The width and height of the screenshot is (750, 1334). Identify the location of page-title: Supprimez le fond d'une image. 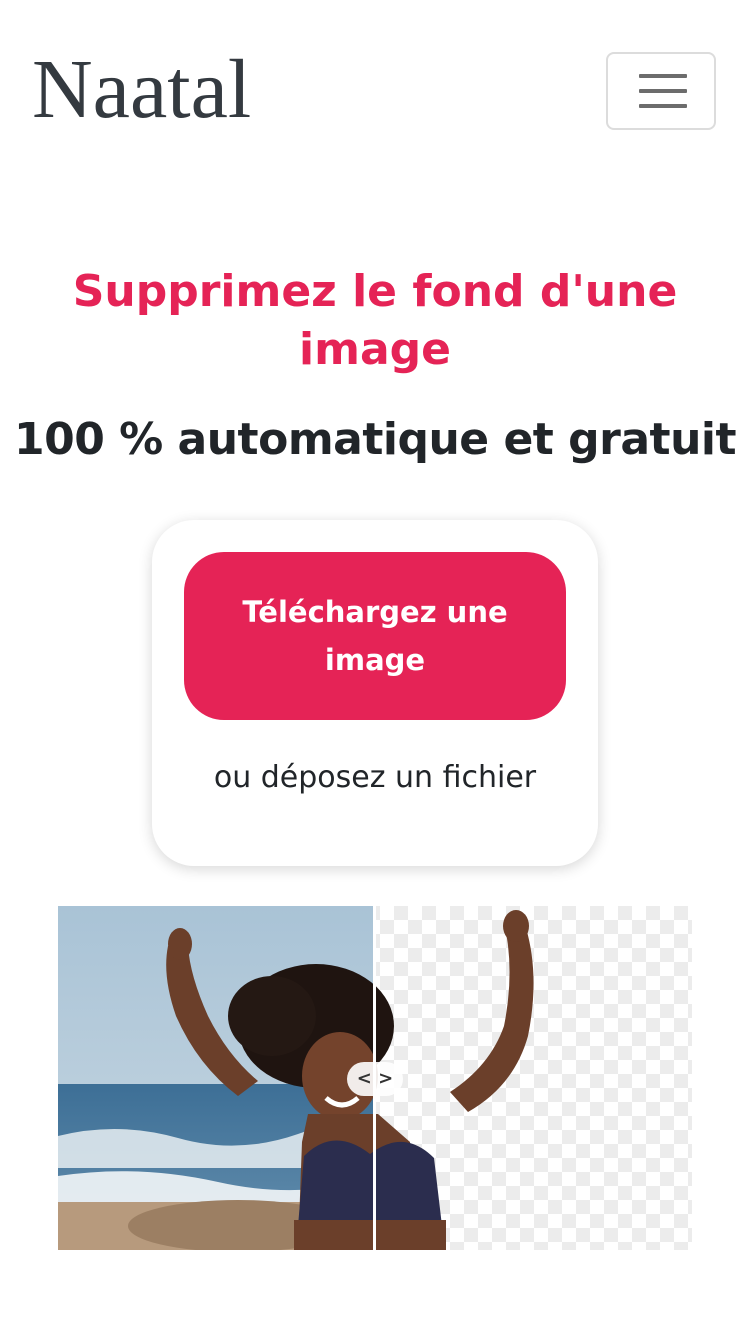
(375, 321).